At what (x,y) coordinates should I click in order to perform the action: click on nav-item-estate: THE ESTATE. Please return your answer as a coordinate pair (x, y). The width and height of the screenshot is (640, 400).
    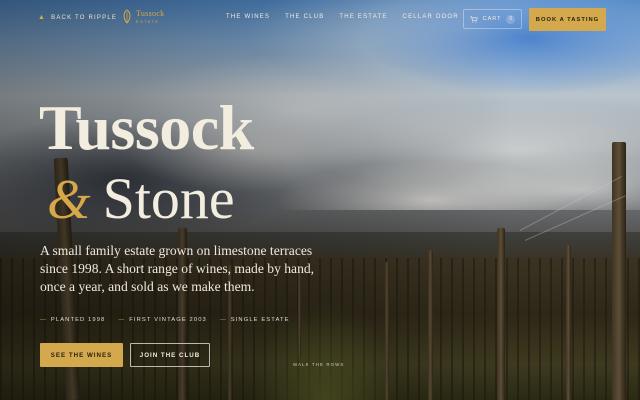
    Looking at the image, I should click on (363, 17).